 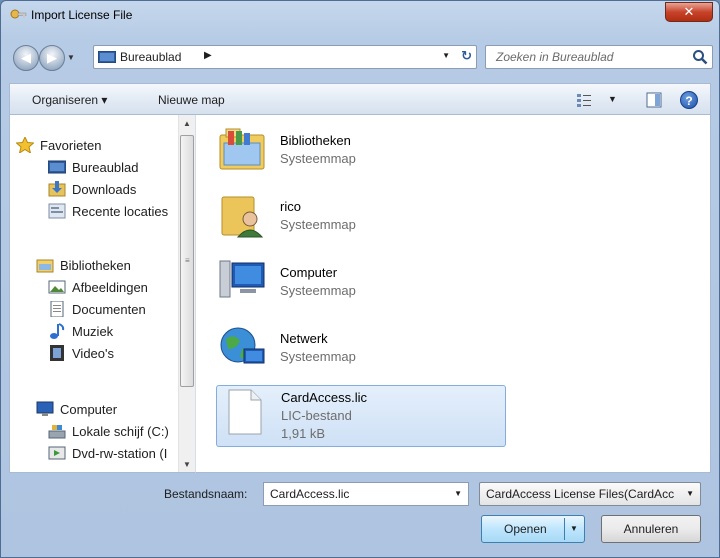 What do you see at coordinates (57, 211) in the screenshot?
I see `recent-places-icon` at bounding box center [57, 211].